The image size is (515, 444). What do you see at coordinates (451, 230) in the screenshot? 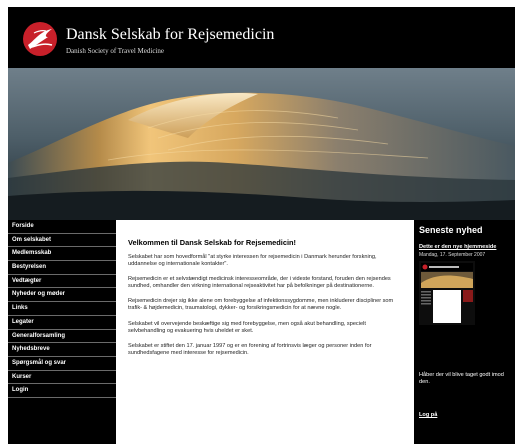
I see `news-heading: Seneste nyhed` at bounding box center [451, 230].